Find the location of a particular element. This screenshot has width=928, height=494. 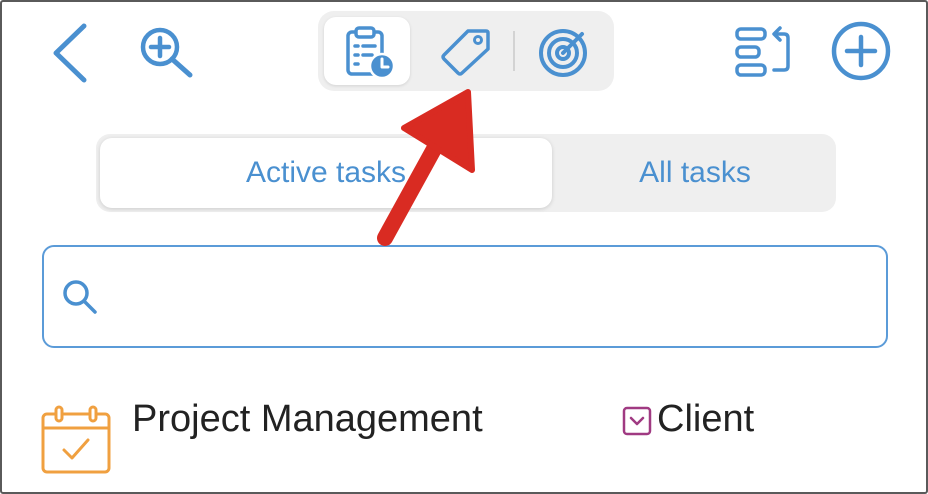

plus-circle-icon is located at coordinates (861, 51).